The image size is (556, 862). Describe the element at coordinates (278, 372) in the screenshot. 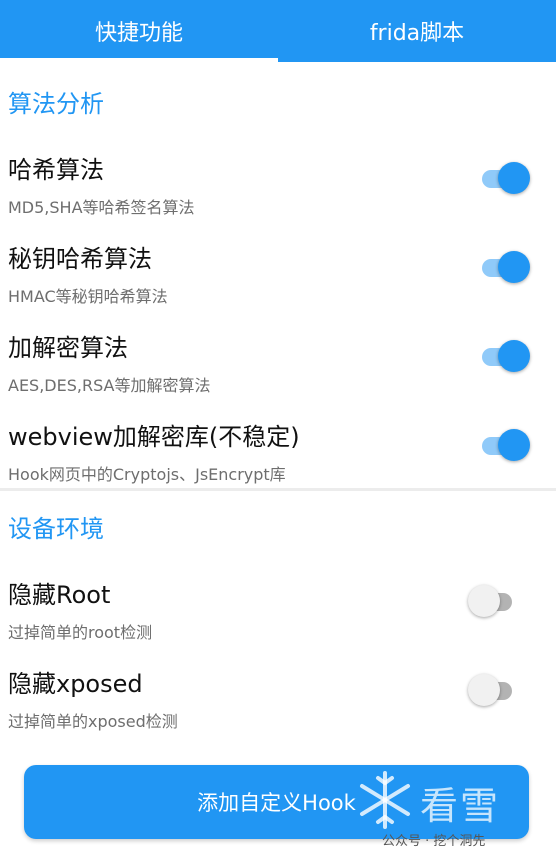

I see `setting-row-cipher: 加解密算法 AES,DES,RSA等加解密算法` at that location.